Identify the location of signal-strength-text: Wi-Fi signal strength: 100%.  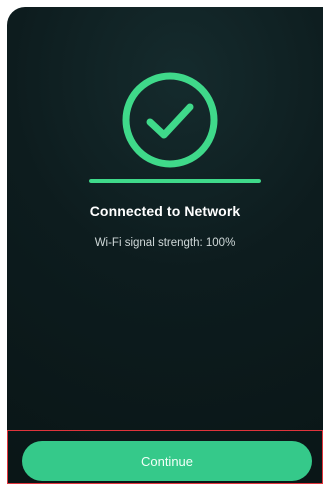
(165, 243).